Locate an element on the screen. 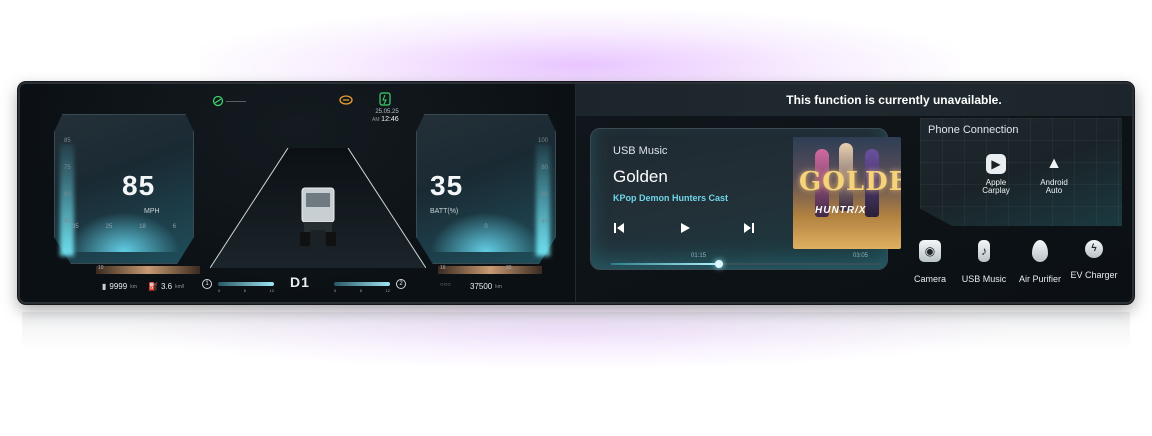 This screenshot has height=436, width=1152. odometer-left: ▮ 9999 km is located at coordinates (119, 286).